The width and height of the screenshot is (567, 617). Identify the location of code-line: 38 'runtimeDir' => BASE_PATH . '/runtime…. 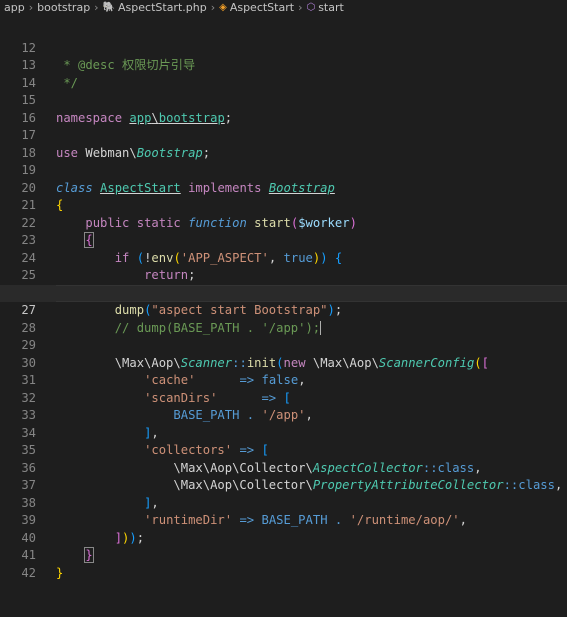
(283, 502).